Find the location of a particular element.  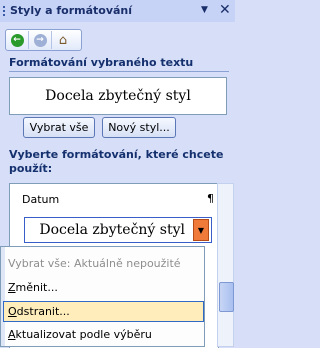

styles-list-scrollbar is located at coordinates (225, 265).